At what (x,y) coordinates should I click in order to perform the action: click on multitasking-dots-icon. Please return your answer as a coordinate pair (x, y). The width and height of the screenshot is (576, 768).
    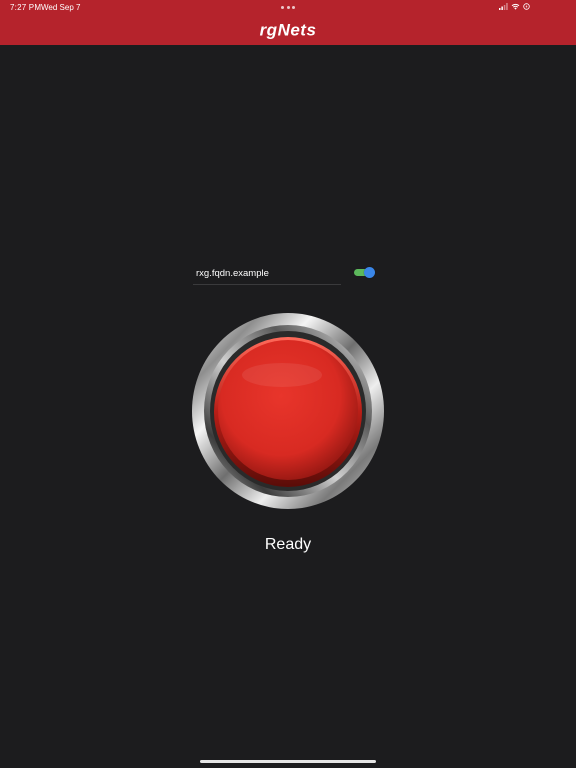
    Looking at the image, I should click on (288, 7).